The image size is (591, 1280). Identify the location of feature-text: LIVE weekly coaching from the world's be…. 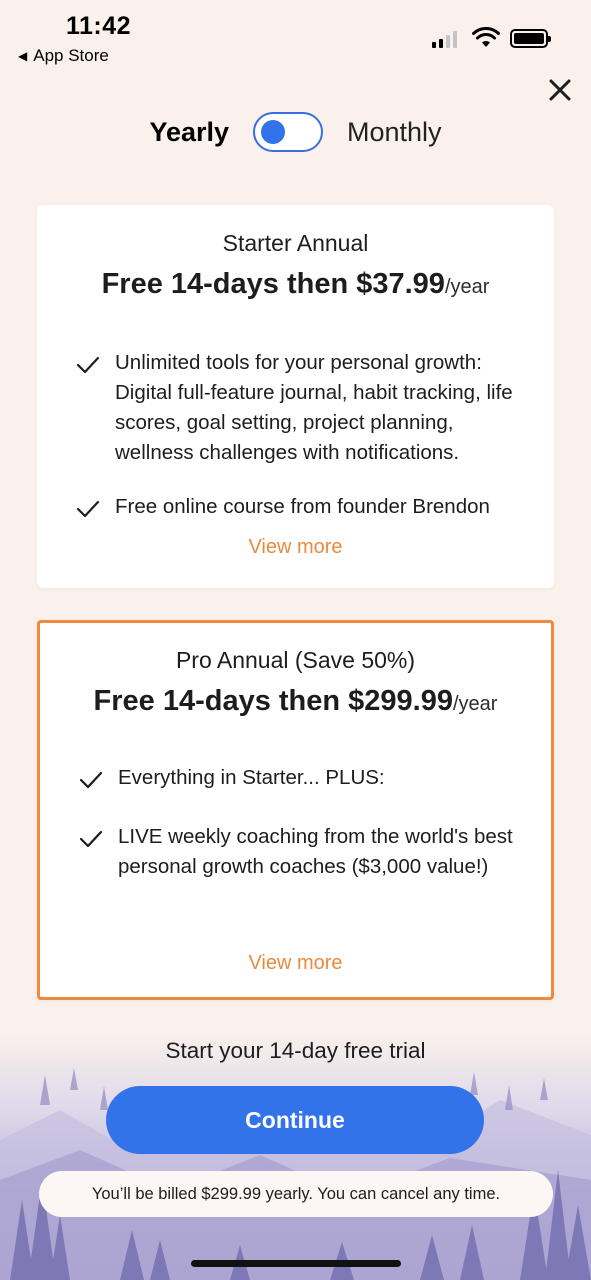
(315, 851).